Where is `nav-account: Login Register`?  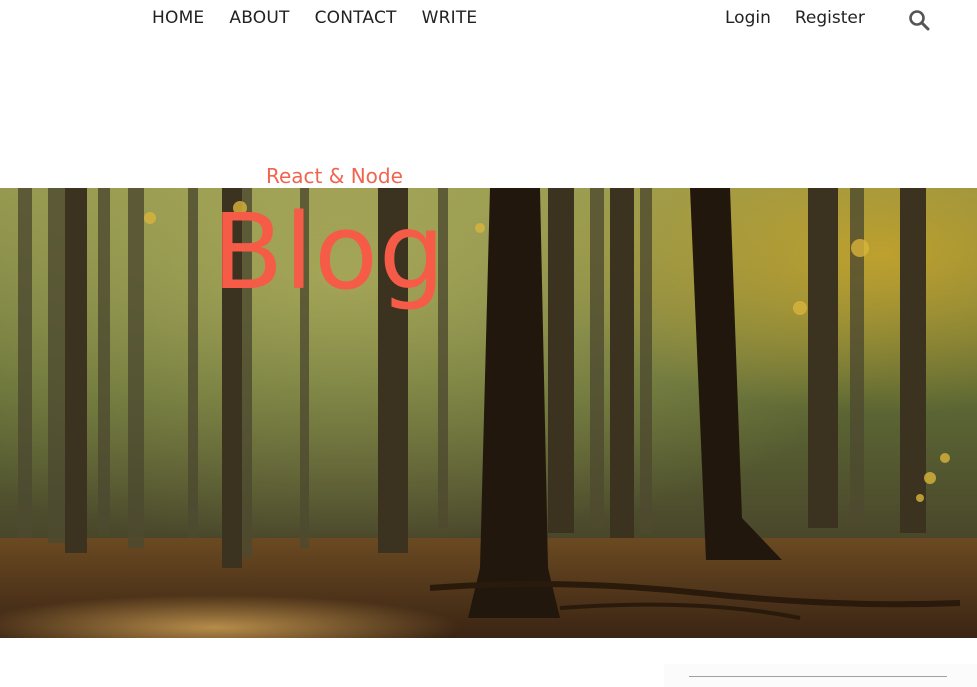
nav-account: Login Register is located at coordinates (807, 18).